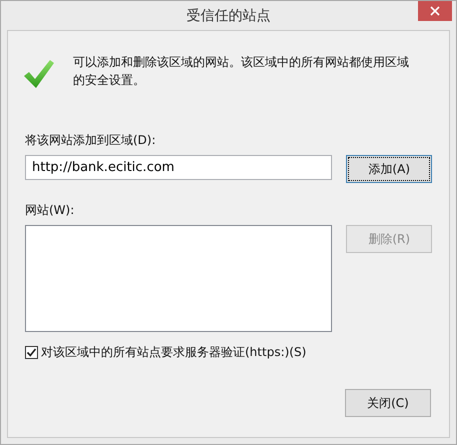 This screenshot has height=445, width=457. What do you see at coordinates (241, 71) in the screenshot?
I see `info-text: 可以添加和删除该区域的网站。该区域中的所有网站都使用区域的安全设置。` at bounding box center [241, 71].